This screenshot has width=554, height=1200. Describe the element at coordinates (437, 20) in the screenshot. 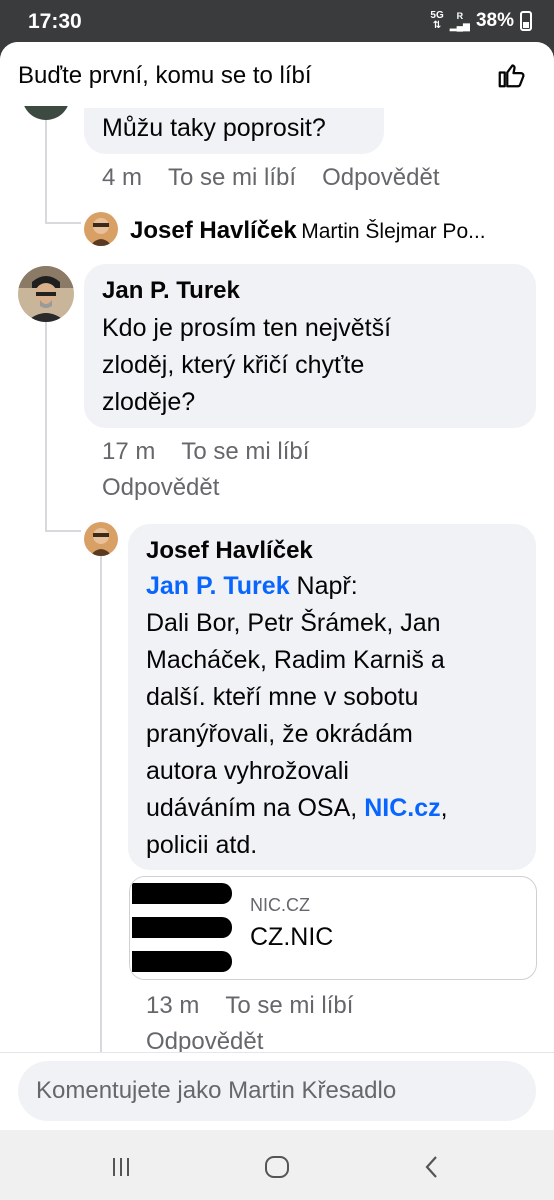

I see `network-icon: 5G ⇅` at that location.